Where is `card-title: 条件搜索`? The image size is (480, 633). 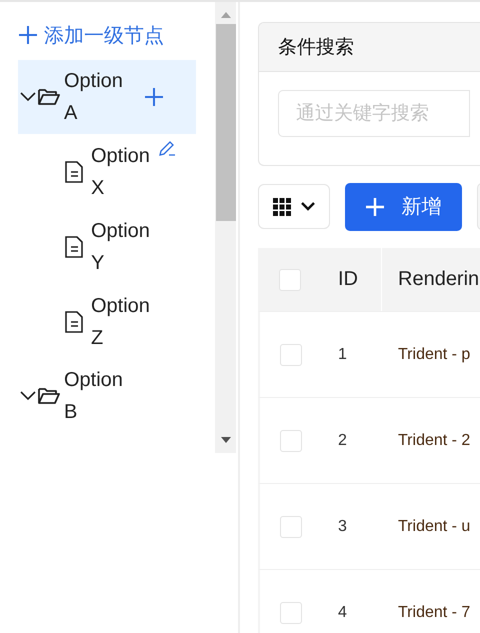 card-title: 条件搜索 is located at coordinates (316, 48).